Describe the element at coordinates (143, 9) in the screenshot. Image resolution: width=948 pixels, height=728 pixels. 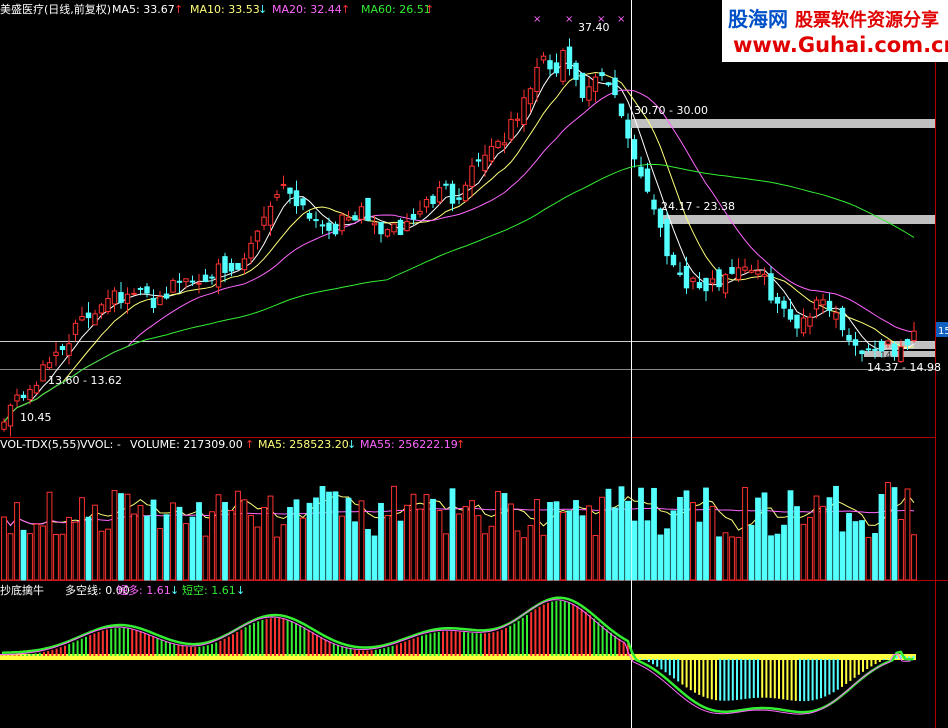
I see `ma5-label: MA5: 33.67` at that location.